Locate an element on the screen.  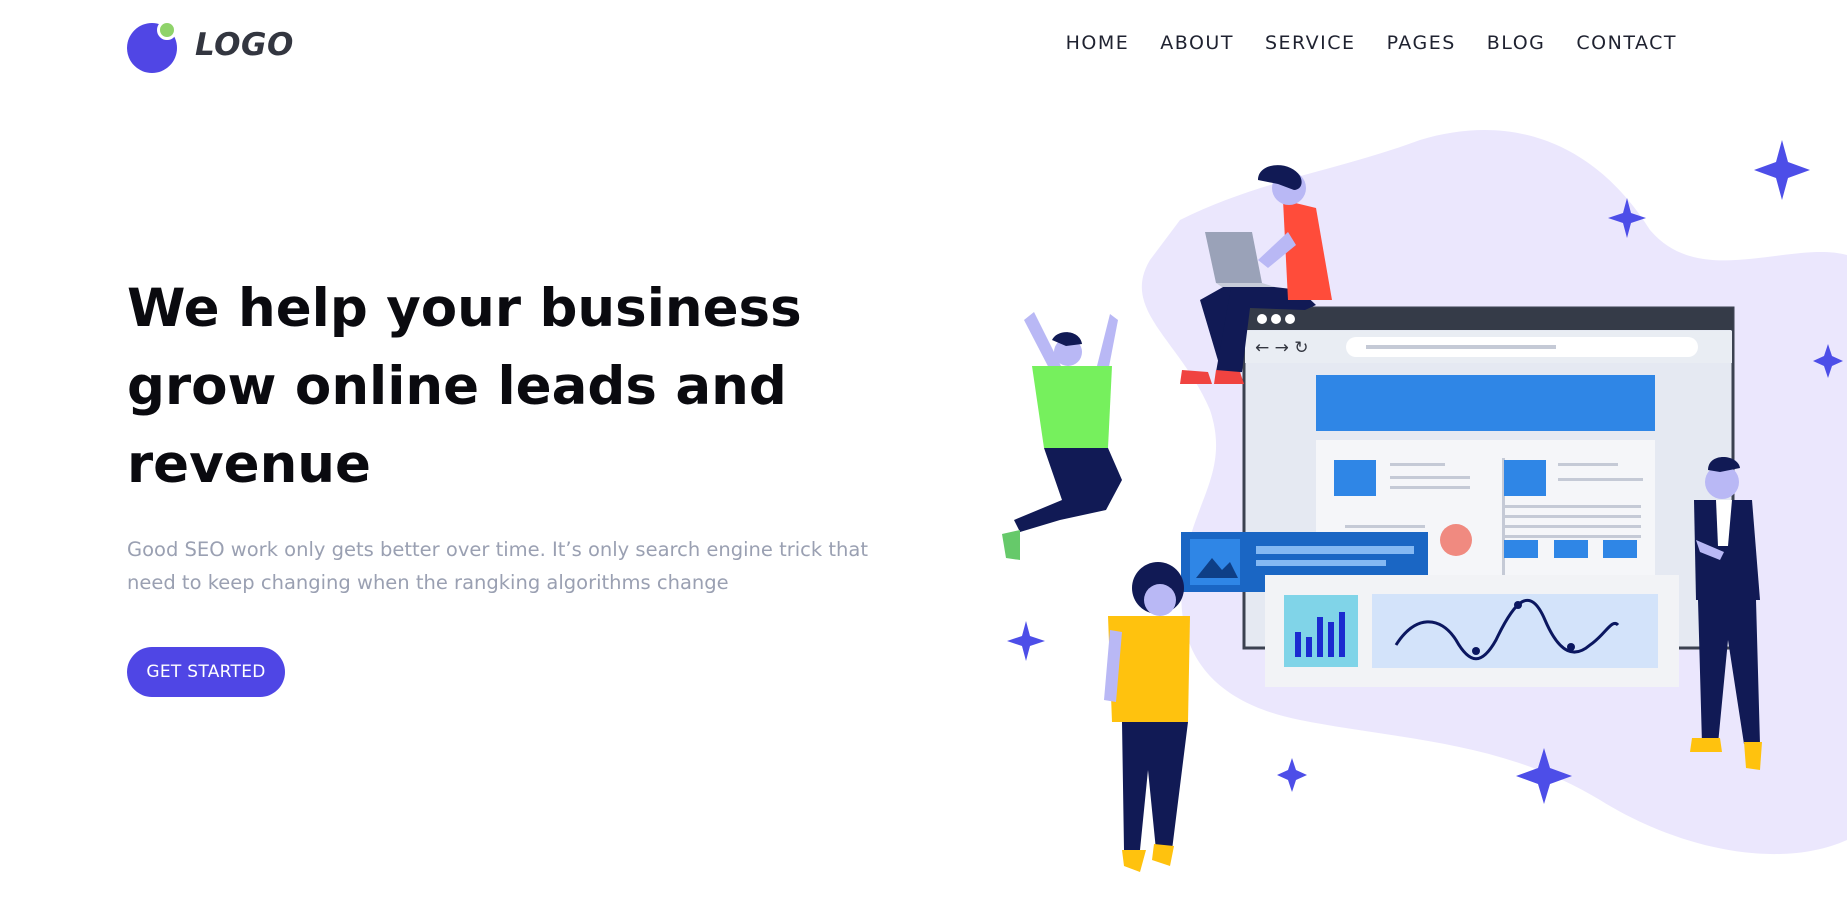
get-started-button: GET STARTED is located at coordinates (206, 672).